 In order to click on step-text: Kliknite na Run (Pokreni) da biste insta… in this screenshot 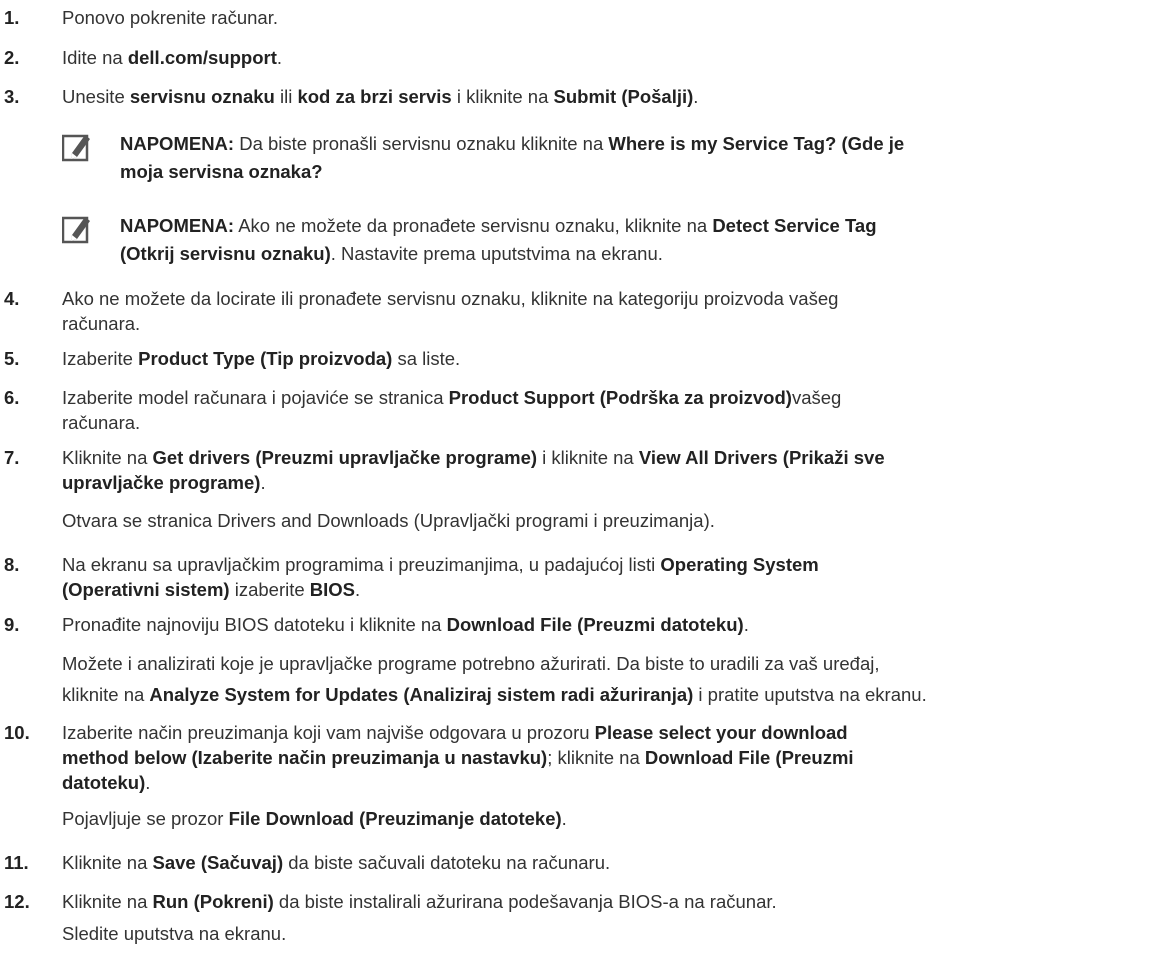, I will do `click(419, 901)`.